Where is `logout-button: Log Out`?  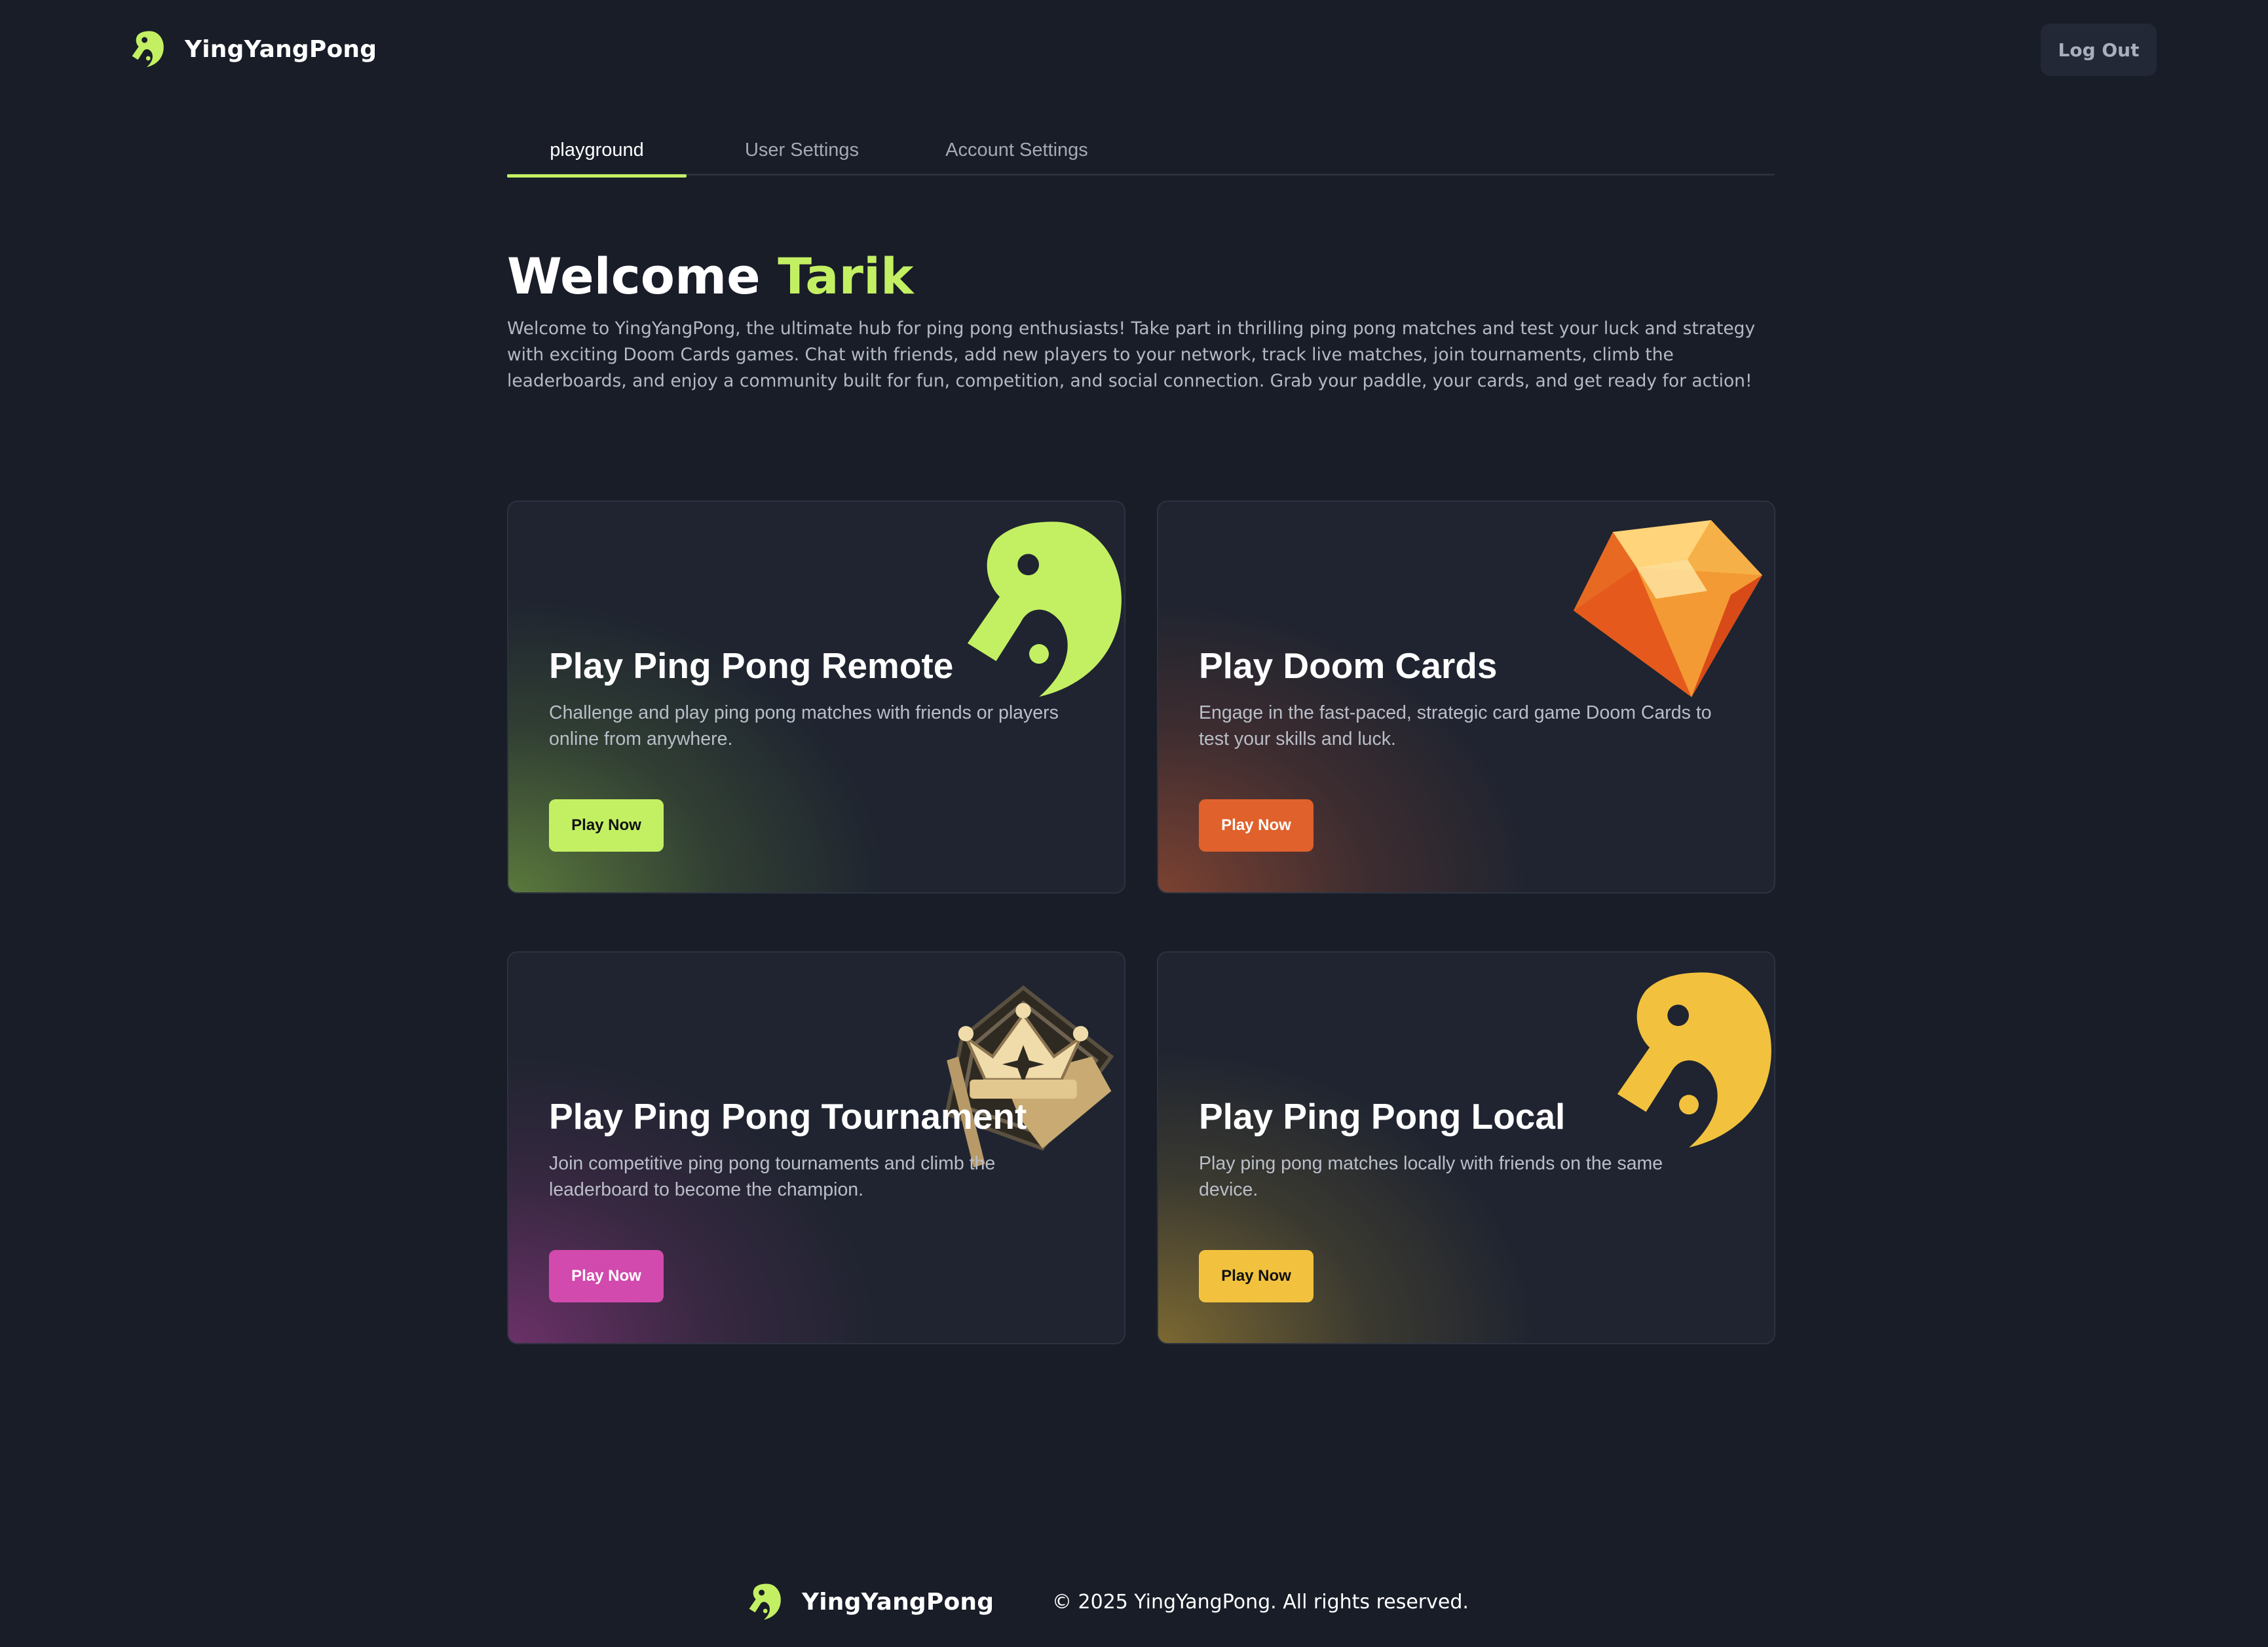 logout-button: Log Out is located at coordinates (2099, 50).